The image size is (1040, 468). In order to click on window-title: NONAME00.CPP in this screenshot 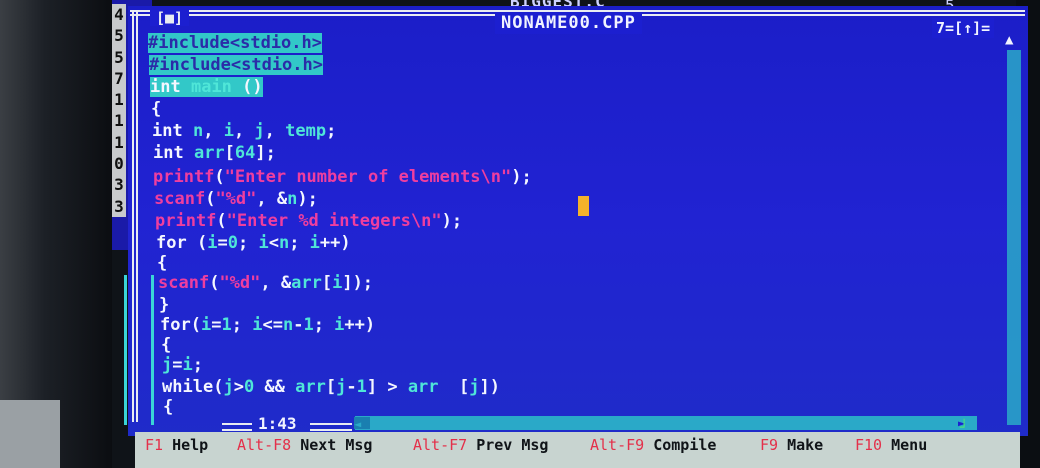, I will do `click(568, 23)`.